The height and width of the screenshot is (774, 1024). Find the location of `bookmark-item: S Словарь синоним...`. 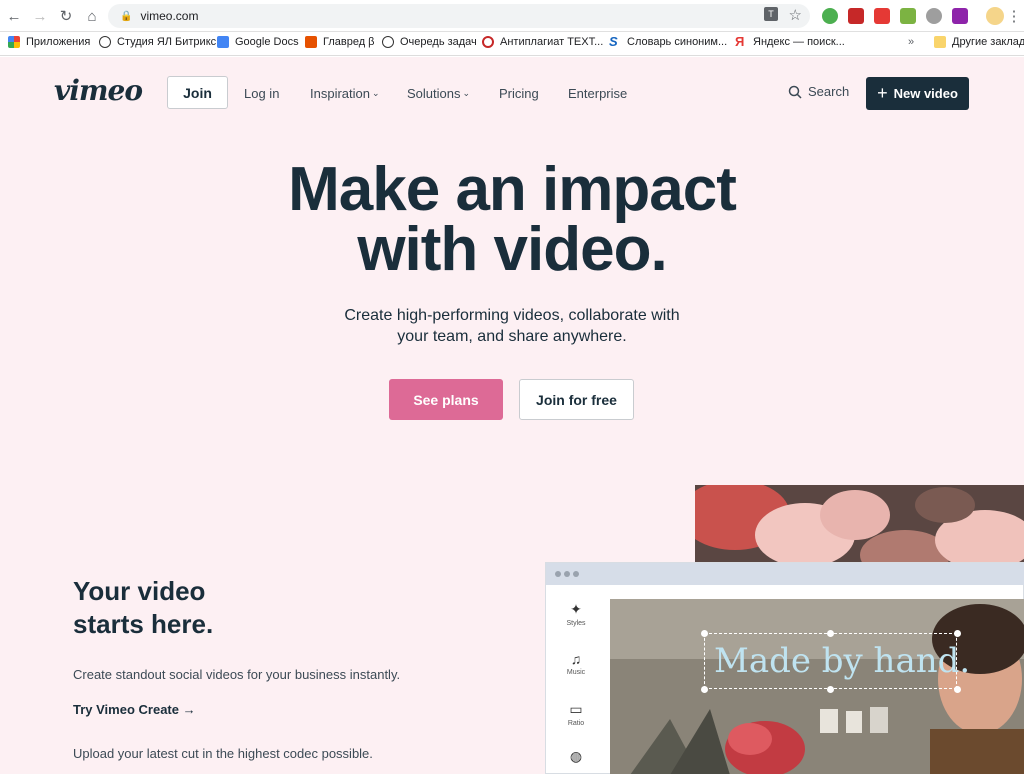

bookmark-item: S Словарь синоним... is located at coordinates (668, 41).